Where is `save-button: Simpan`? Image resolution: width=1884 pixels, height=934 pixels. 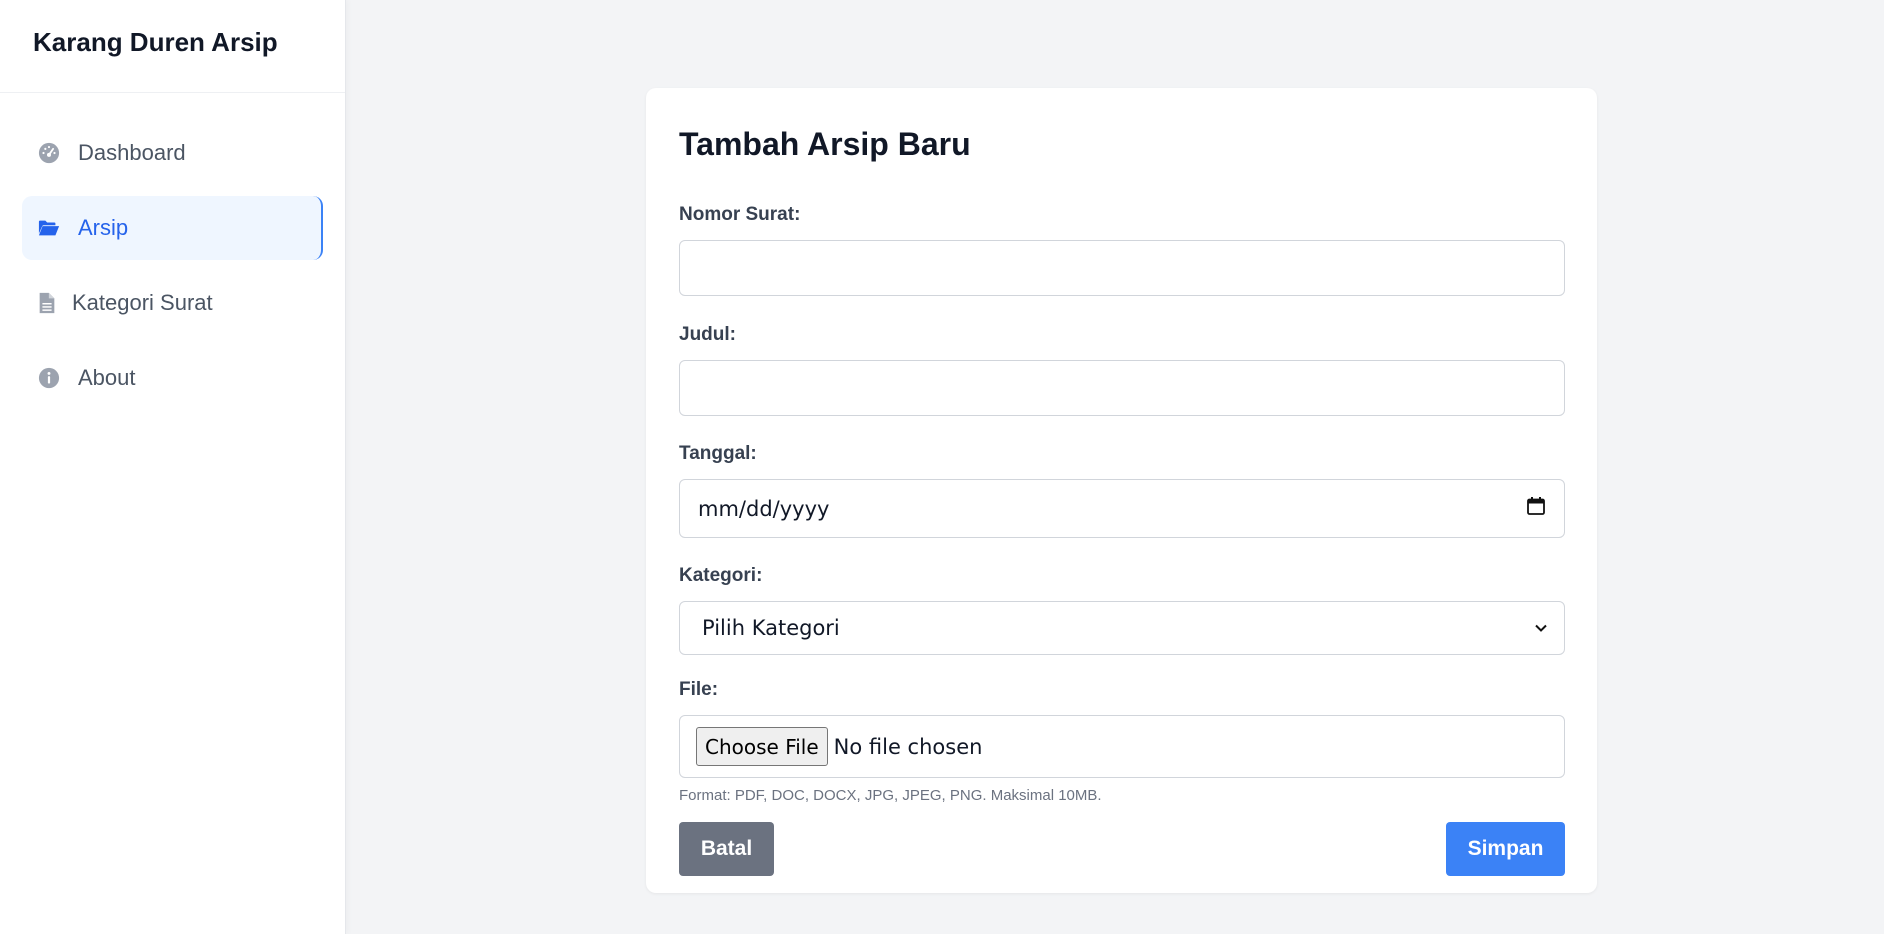 save-button: Simpan is located at coordinates (1505, 849).